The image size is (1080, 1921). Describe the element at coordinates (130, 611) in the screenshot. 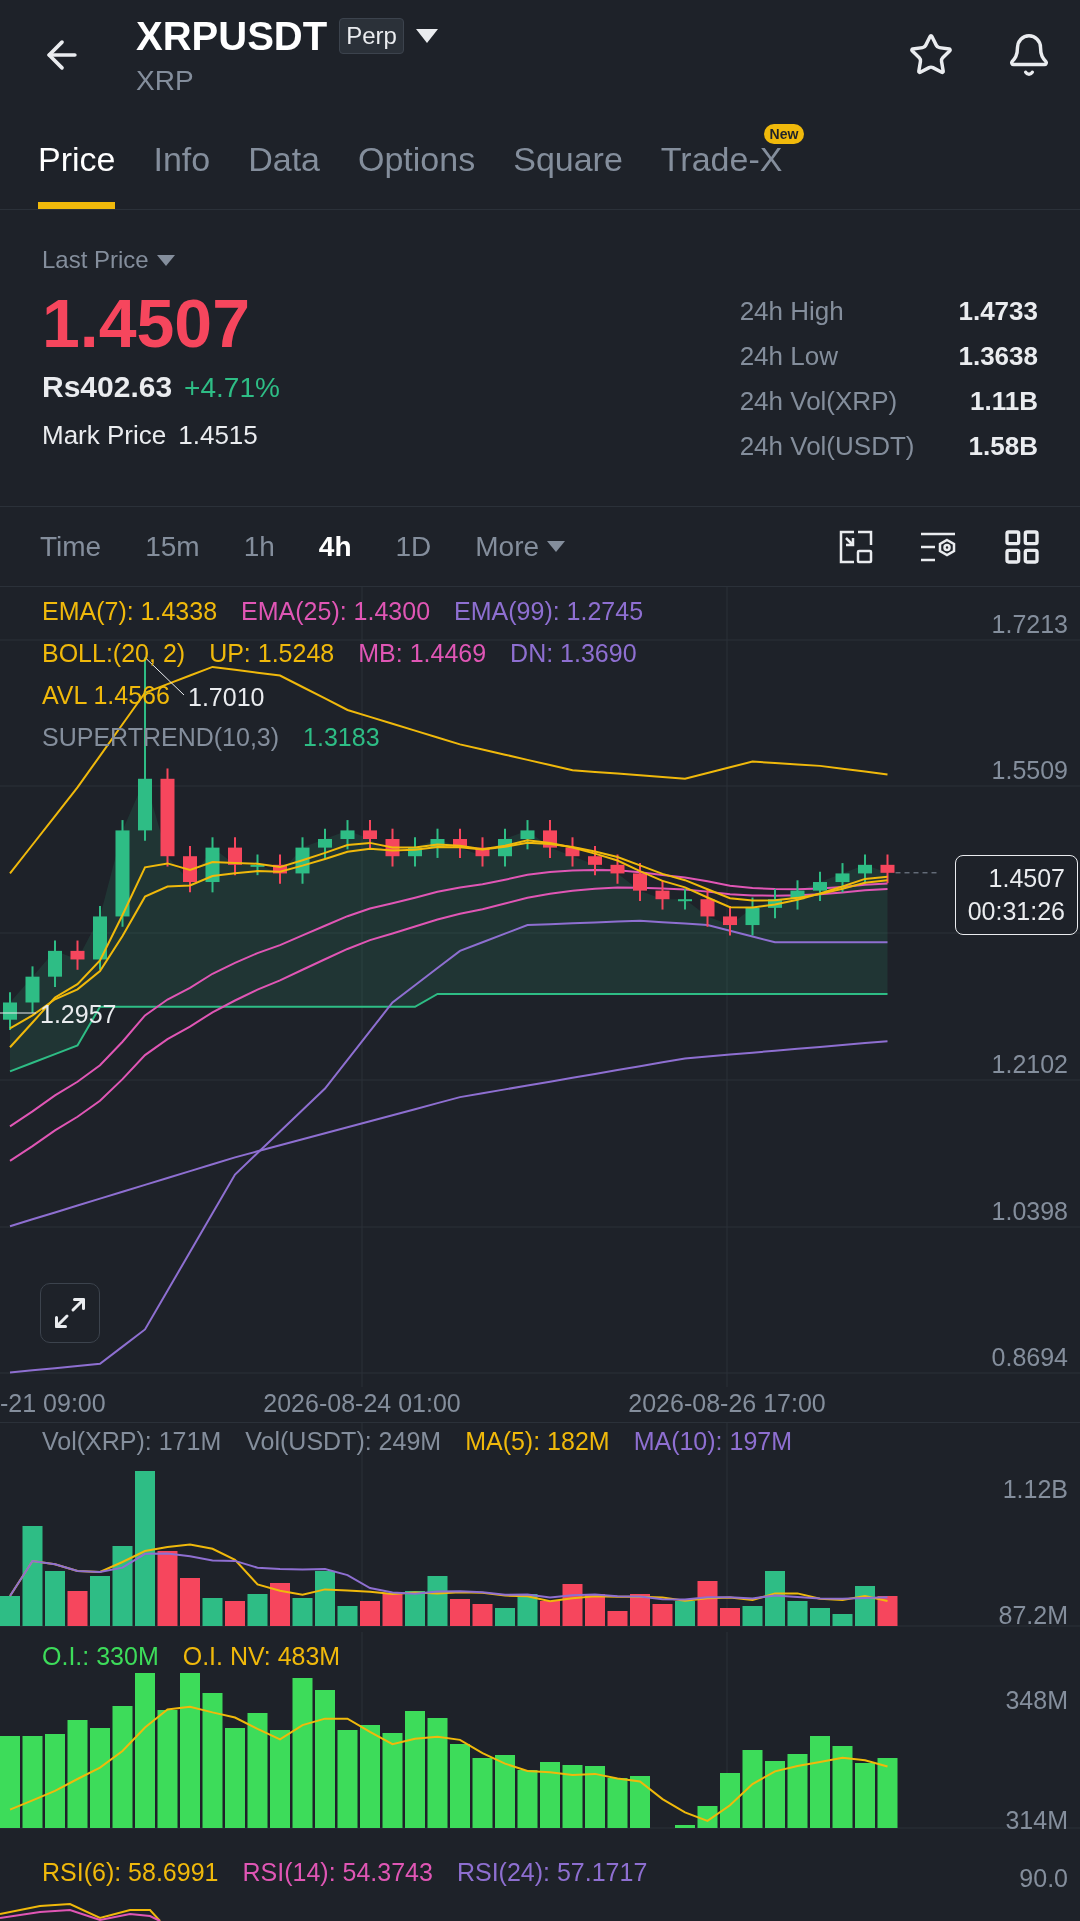

I see `indicator-label: EMA(7): 1.4338` at that location.